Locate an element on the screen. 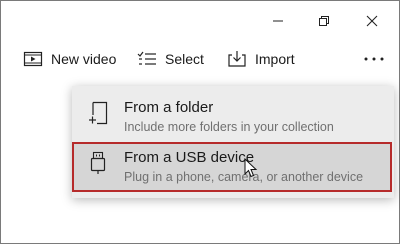 This screenshot has height=244, width=400. close-button is located at coordinates (372, 21).